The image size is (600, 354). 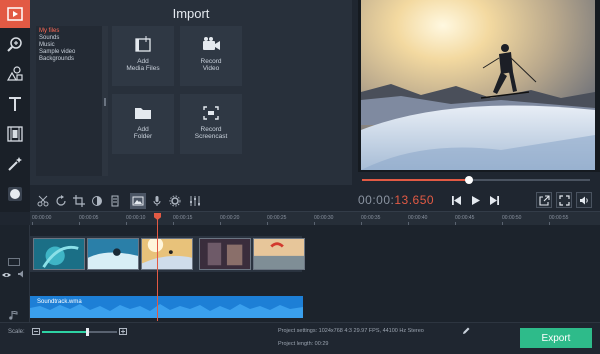 I want to click on equalizer-icon, so click(x=195, y=201).